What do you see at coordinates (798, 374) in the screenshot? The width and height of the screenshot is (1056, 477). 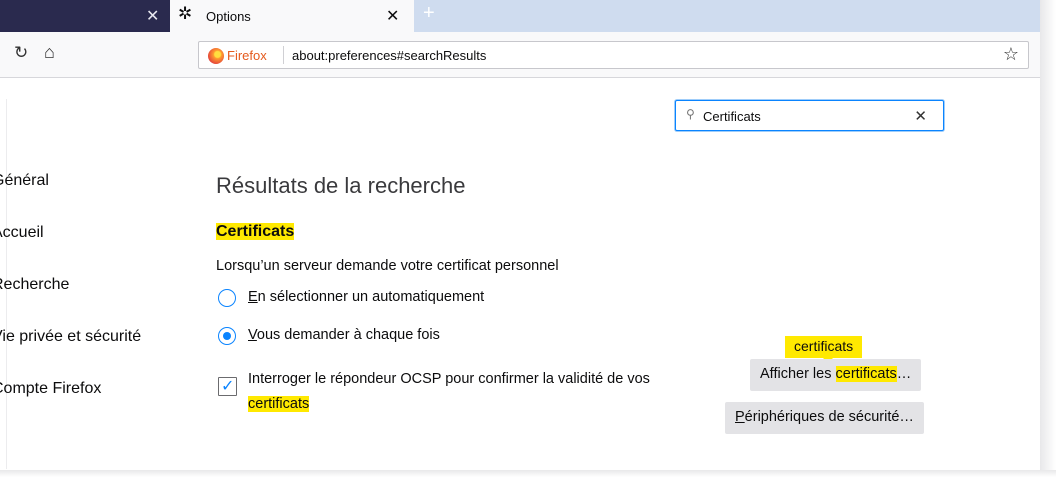 I see `button-label-prefix: Afficher les` at bounding box center [798, 374].